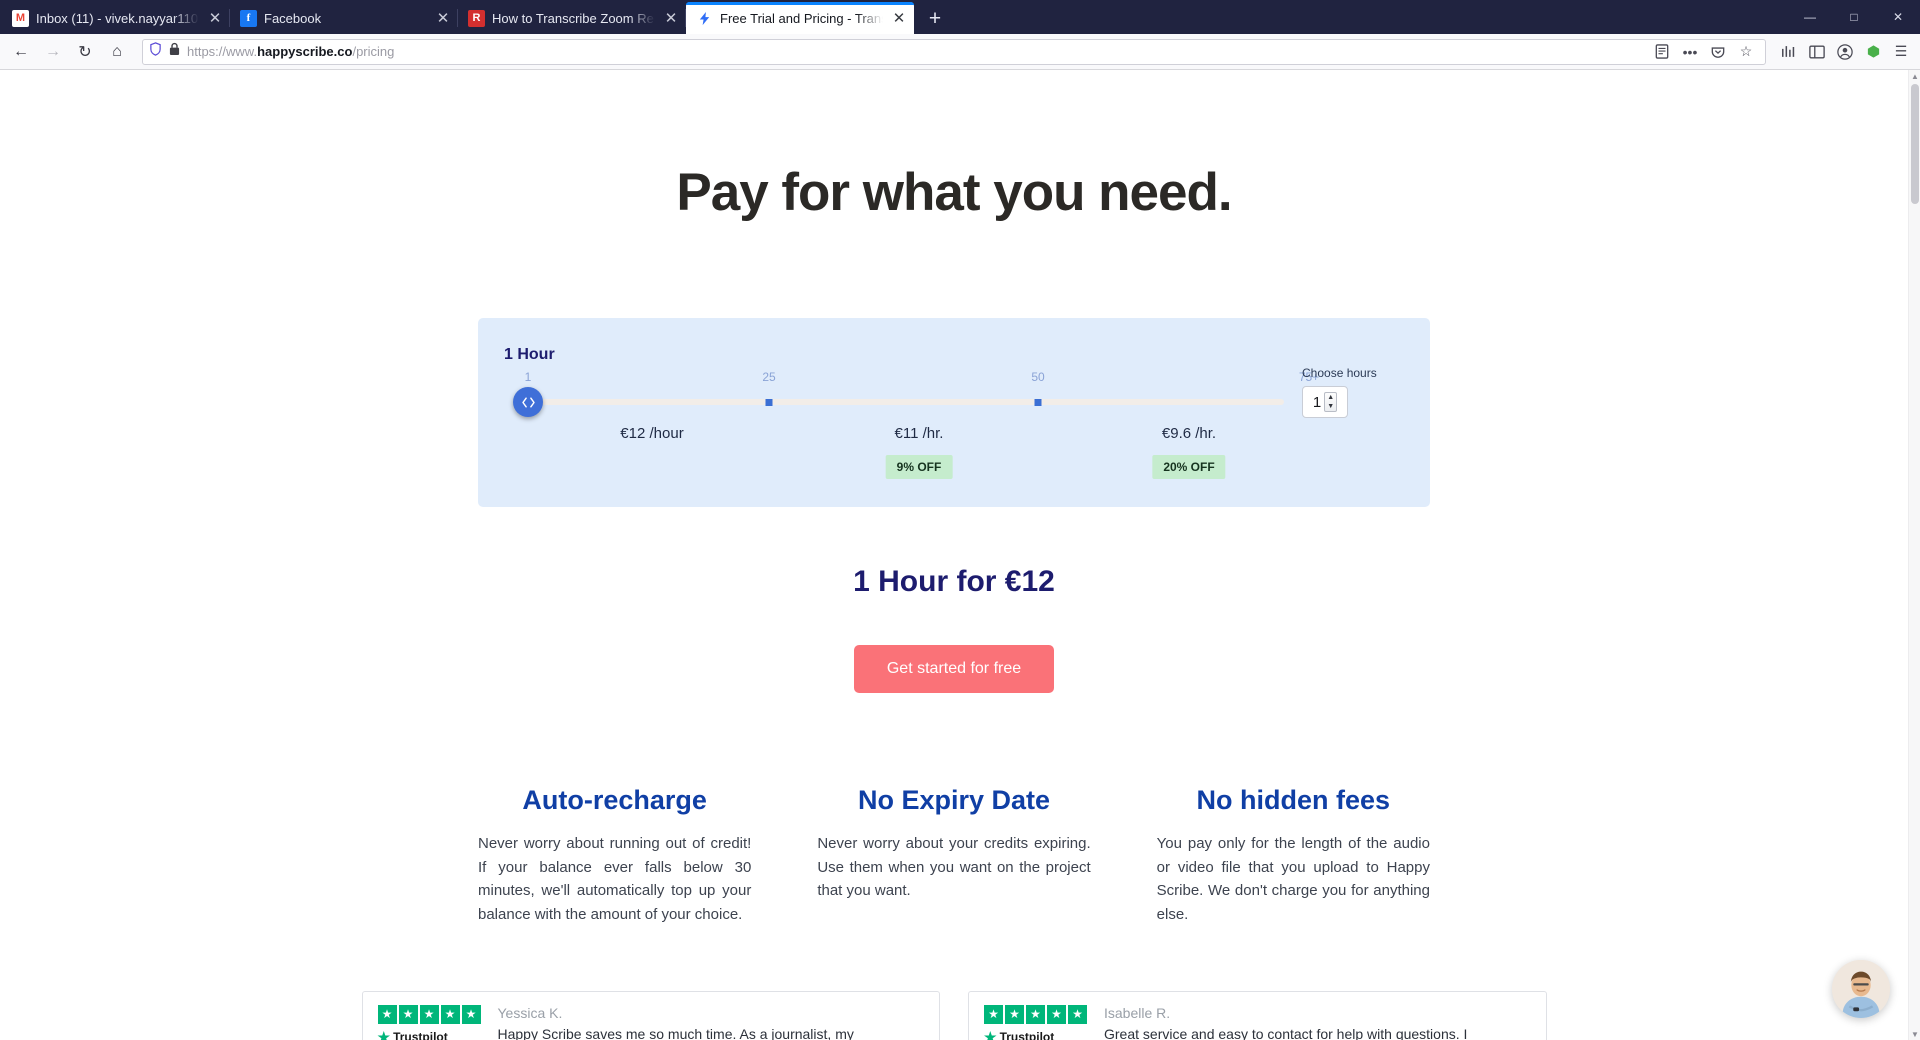 This screenshot has width=1920, height=1040. Describe the element at coordinates (1353, 392) in the screenshot. I see `choose-hours-group: Choose hours 1 ▲ ▼` at that location.